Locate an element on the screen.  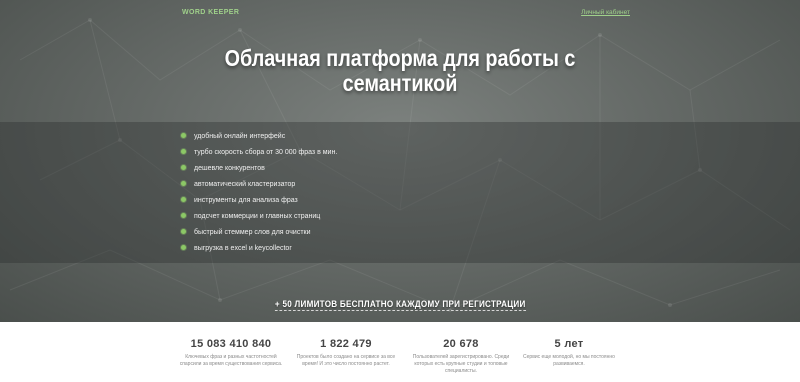
stat-value: 15 083 410 840 is located at coordinates (231, 344).